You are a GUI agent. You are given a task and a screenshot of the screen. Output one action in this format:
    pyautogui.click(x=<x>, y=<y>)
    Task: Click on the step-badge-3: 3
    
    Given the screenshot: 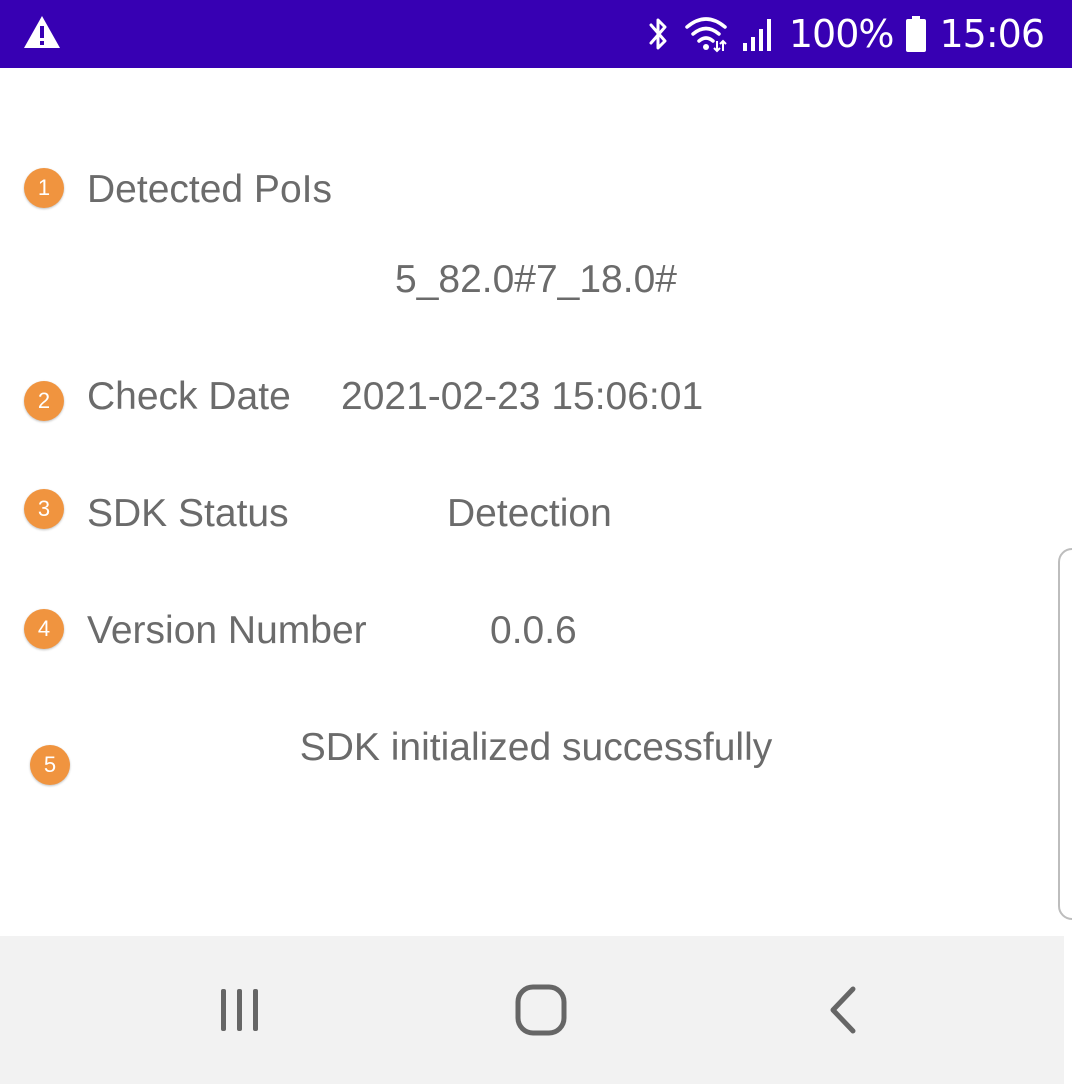 What is the action you would take?
    pyautogui.click(x=44, y=509)
    